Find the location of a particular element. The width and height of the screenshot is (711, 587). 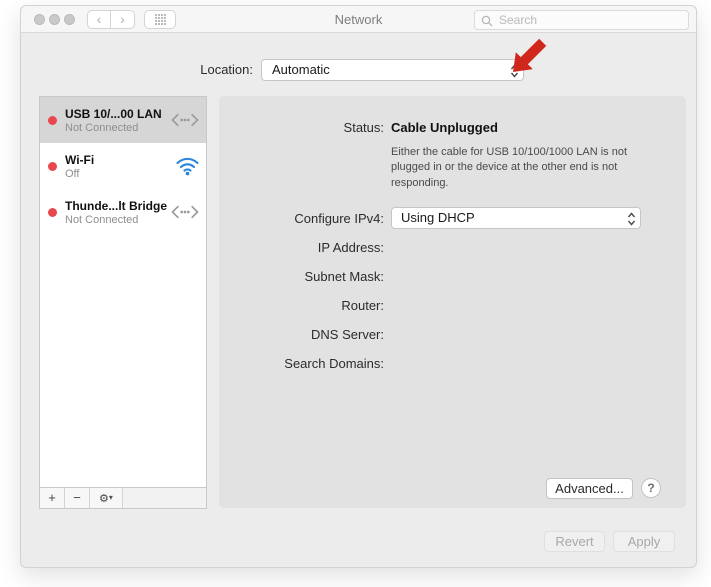

service-item-thunderbolt-bridge: Thunde...lt Bridge Not Connected is located at coordinates (123, 212).